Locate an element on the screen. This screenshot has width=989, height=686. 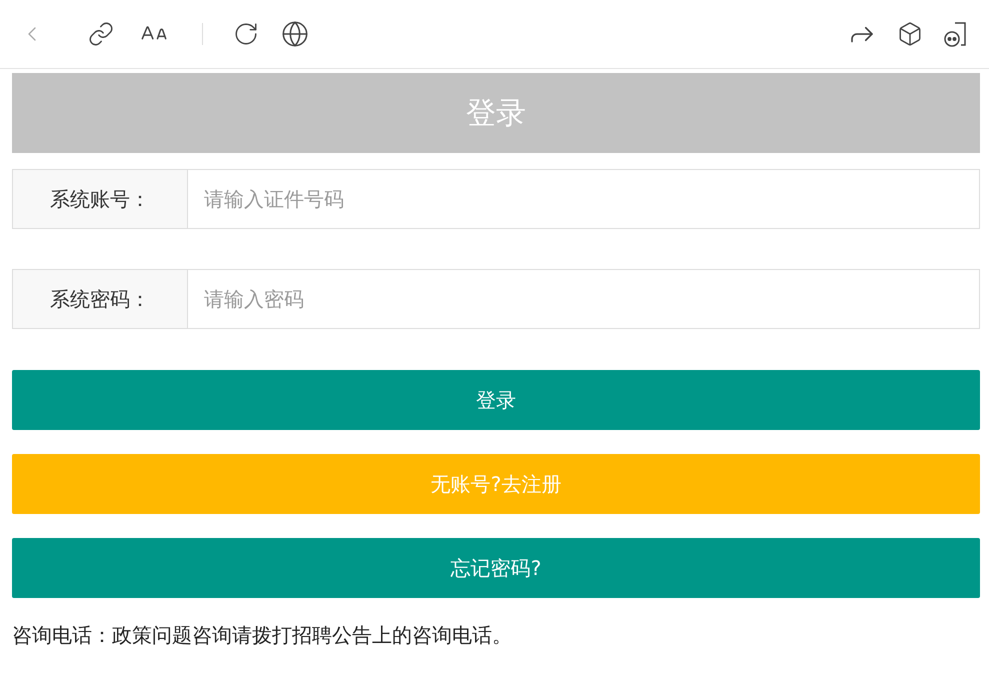
cube-icon is located at coordinates (910, 34).